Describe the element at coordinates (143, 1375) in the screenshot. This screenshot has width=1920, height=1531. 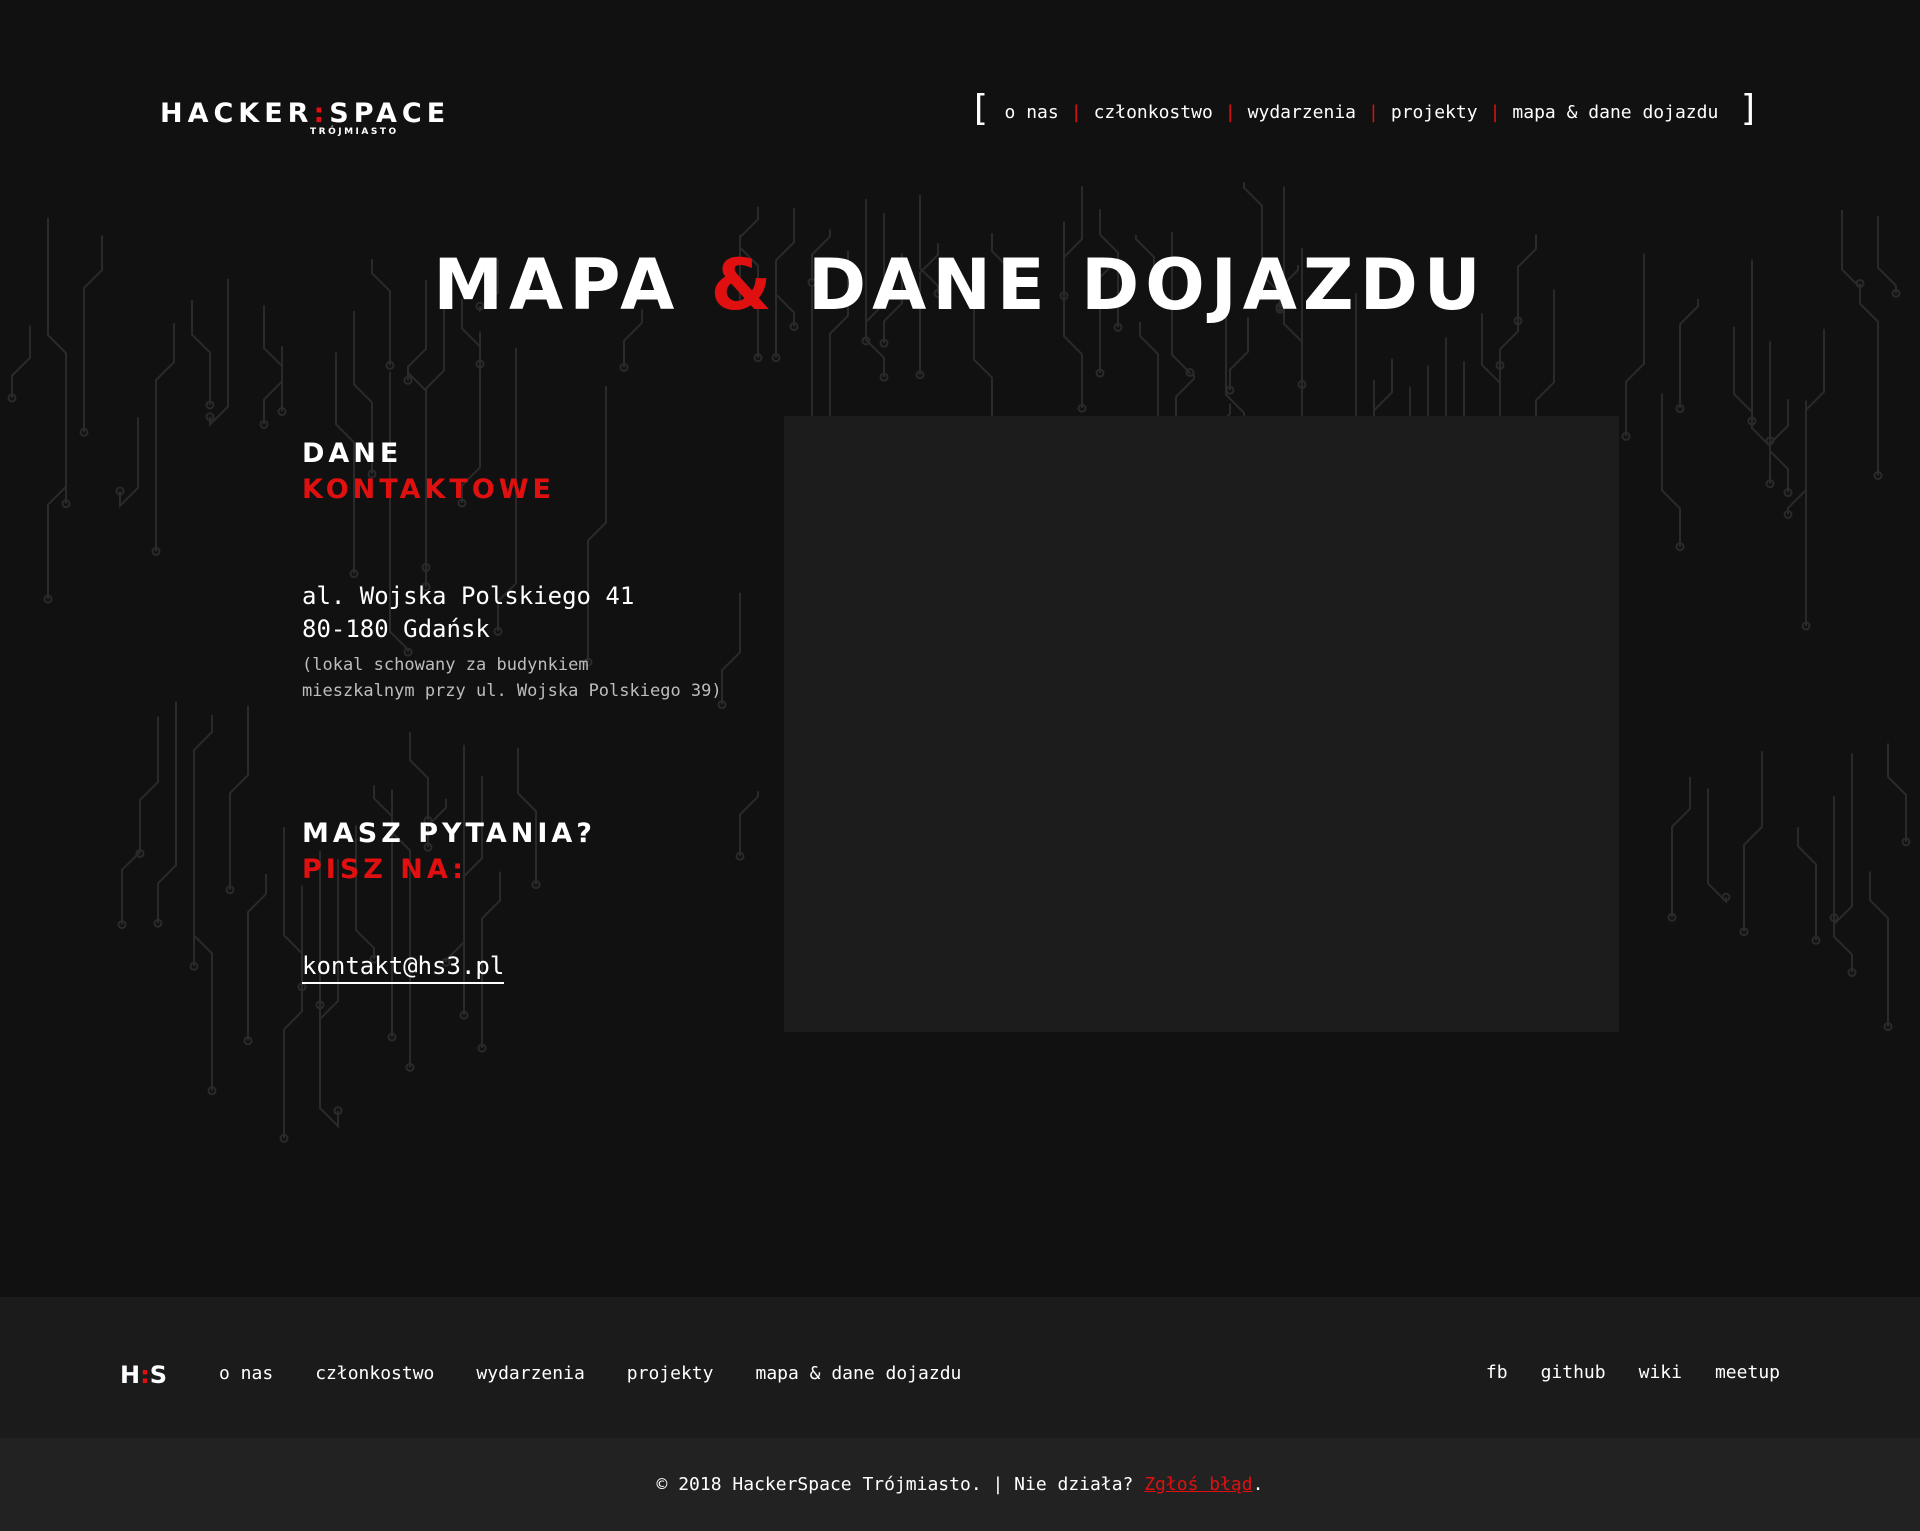
I see `footer-logo: H:S` at that location.